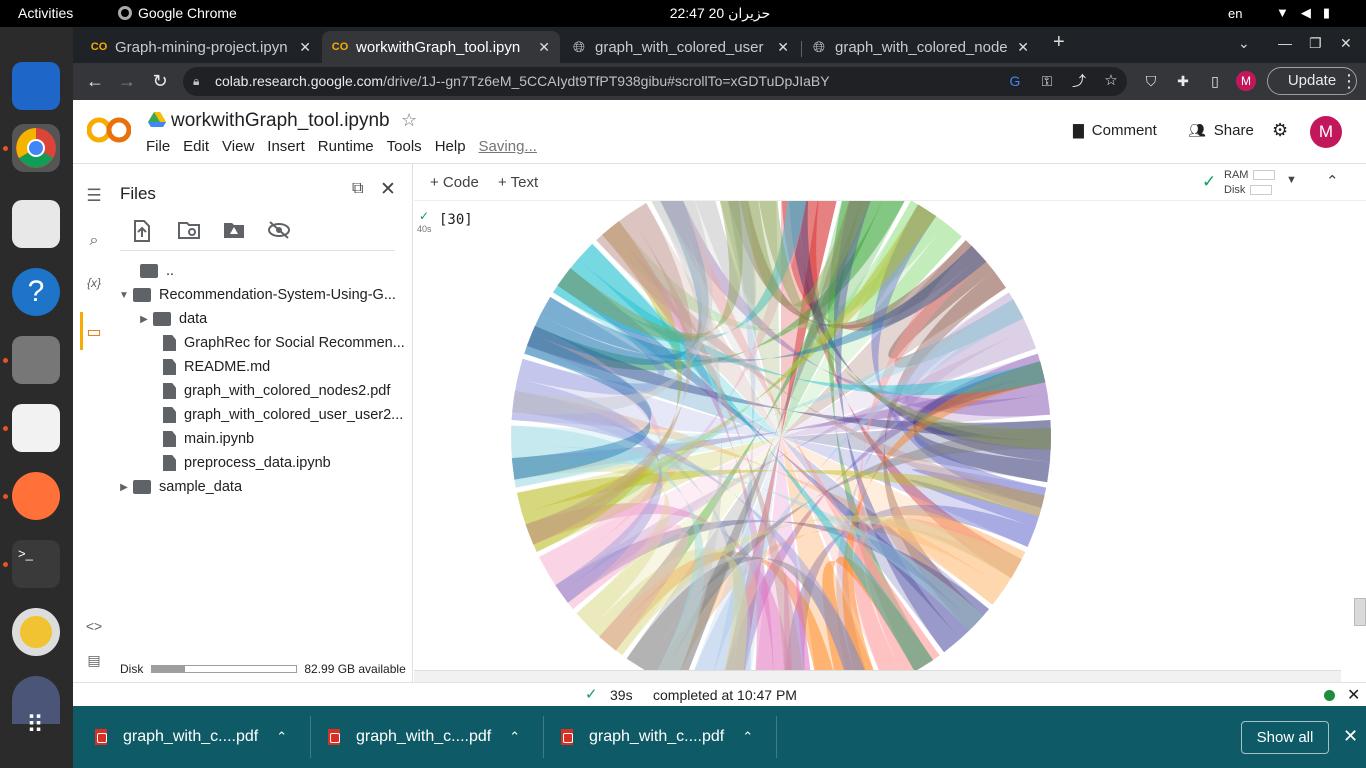  Describe the element at coordinates (450, 146) in the screenshot. I see `menu-help: Help` at that location.